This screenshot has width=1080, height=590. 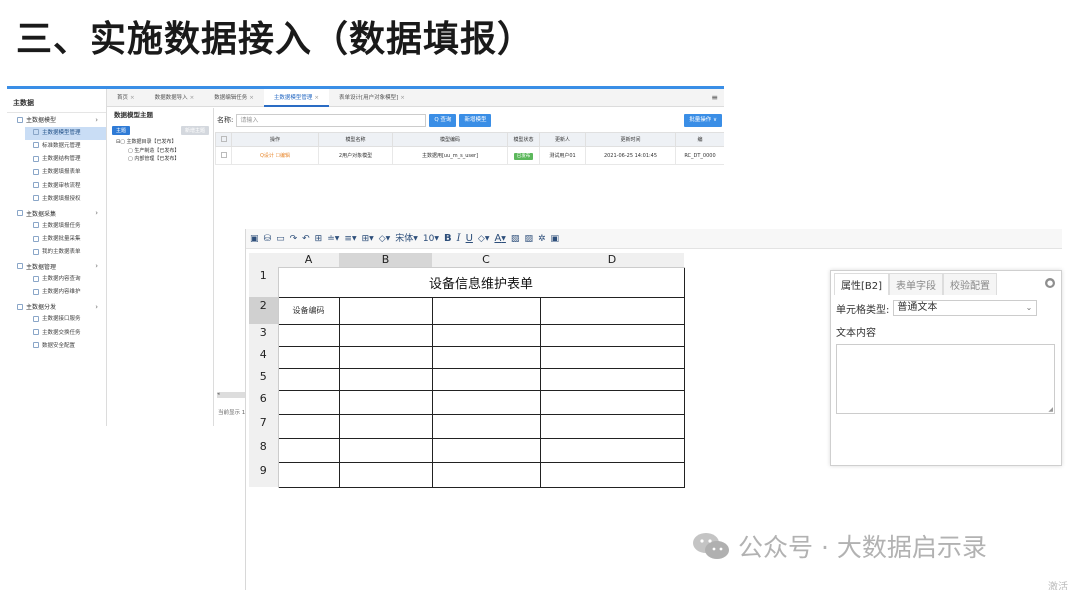 What do you see at coordinates (372, 98) in the screenshot?
I see `tab-form-design: 表单设计[用户对象模型] ×` at bounding box center [372, 98].